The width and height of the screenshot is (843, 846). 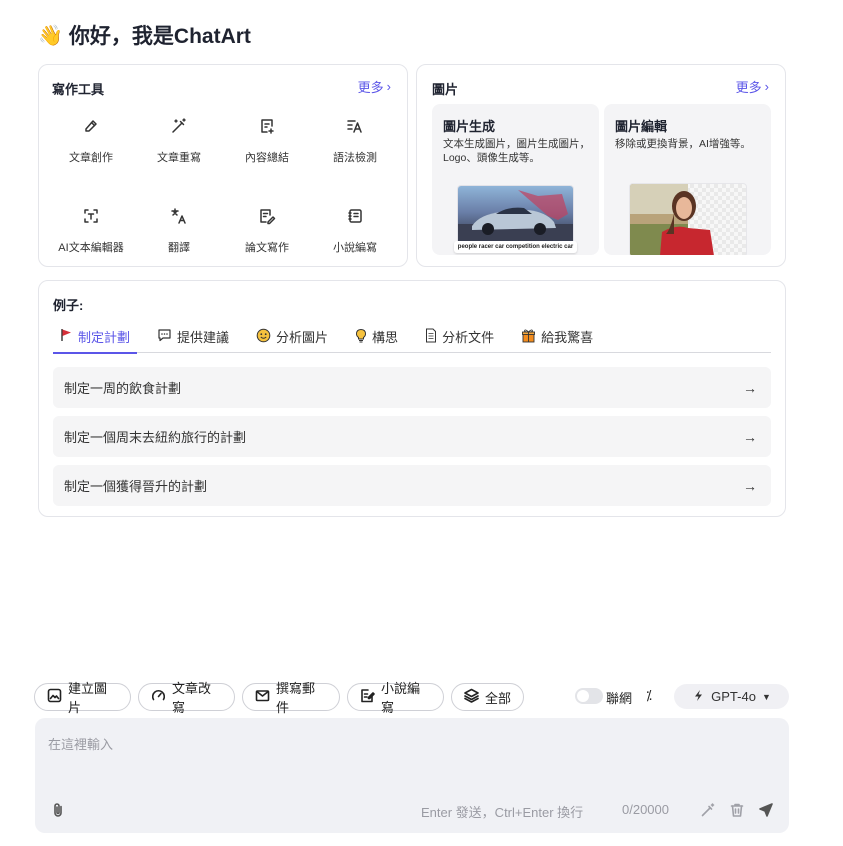 I want to click on paperclip-icon, so click(x=58, y=810).